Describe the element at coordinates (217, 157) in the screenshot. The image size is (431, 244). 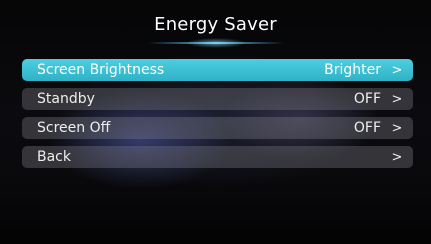
I see `menu-item-back: Back >` at that location.